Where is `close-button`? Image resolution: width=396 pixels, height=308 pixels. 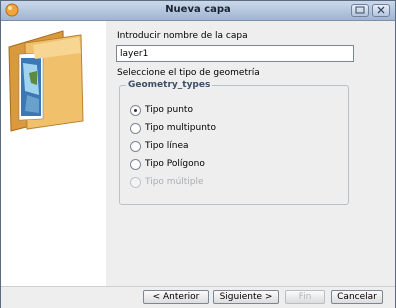
close-button is located at coordinates (381, 10).